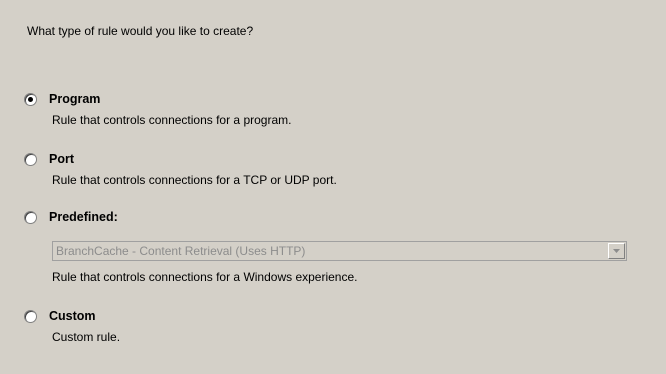 This screenshot has height=374, width=666. Describe the element at coordinates (86, 337) in the screenshot. I see `option-custom-description: Custom rule.` at that location.